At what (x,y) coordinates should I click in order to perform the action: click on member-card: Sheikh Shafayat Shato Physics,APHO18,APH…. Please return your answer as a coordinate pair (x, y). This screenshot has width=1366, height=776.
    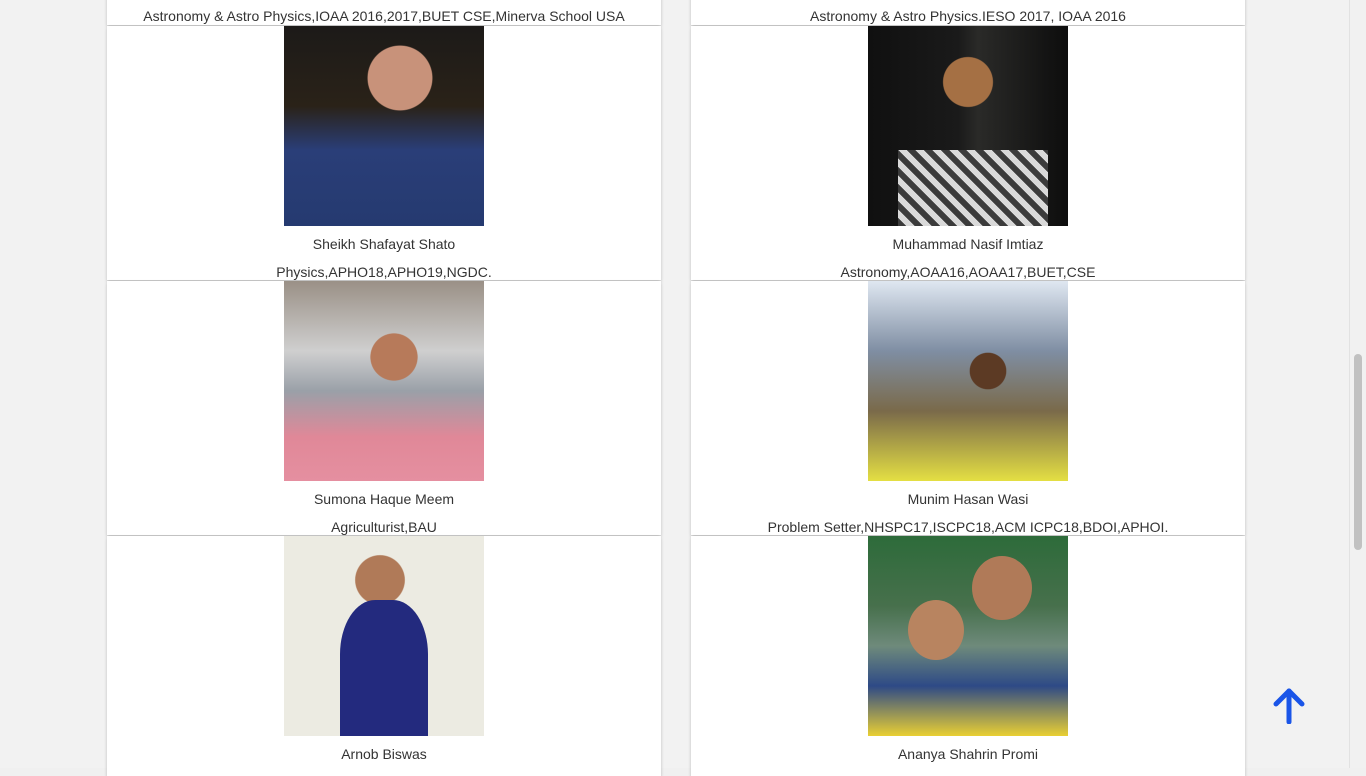
    Looking at the image, I should click on (384, 153).